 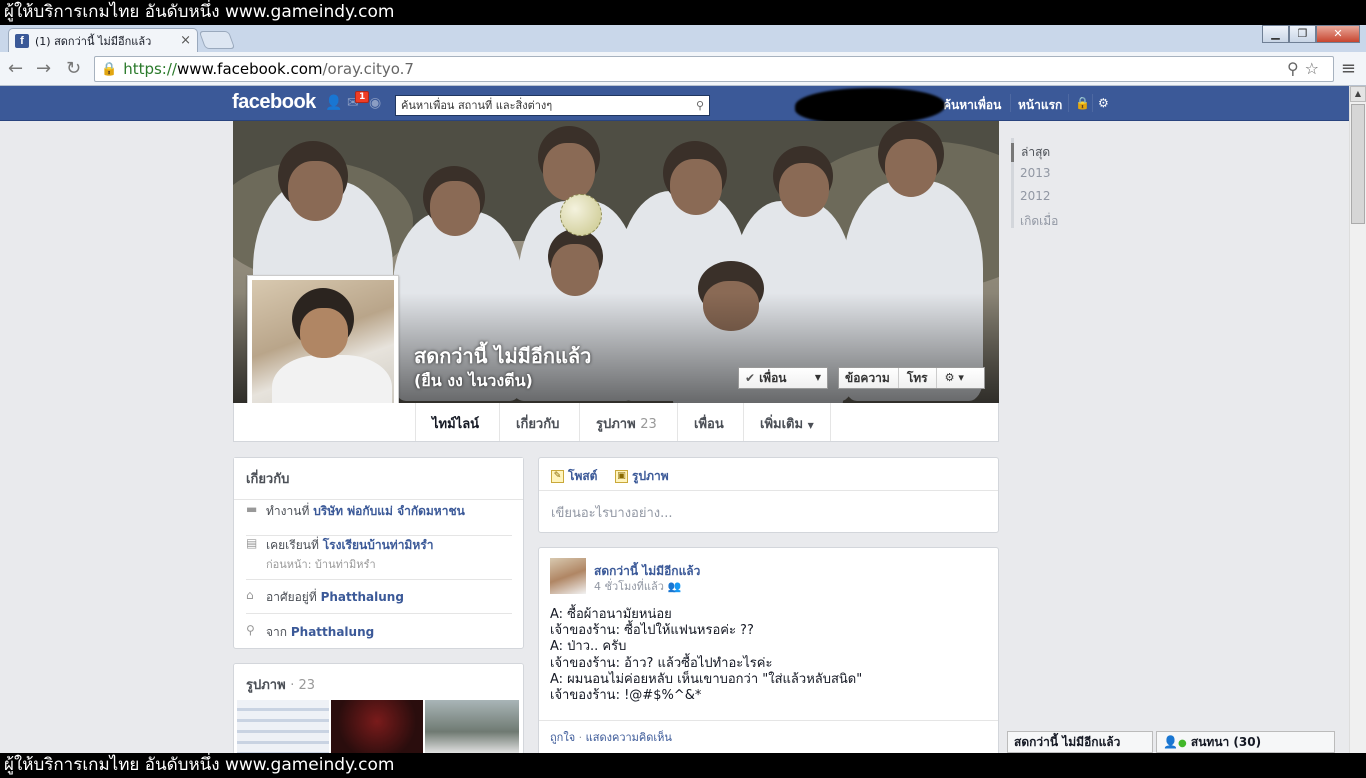 What do you see at coordinates (291, 597) in the screenshot?
I see `lives-prefix: อาศัยอยู่ที่` at bounding box center [291, 597].